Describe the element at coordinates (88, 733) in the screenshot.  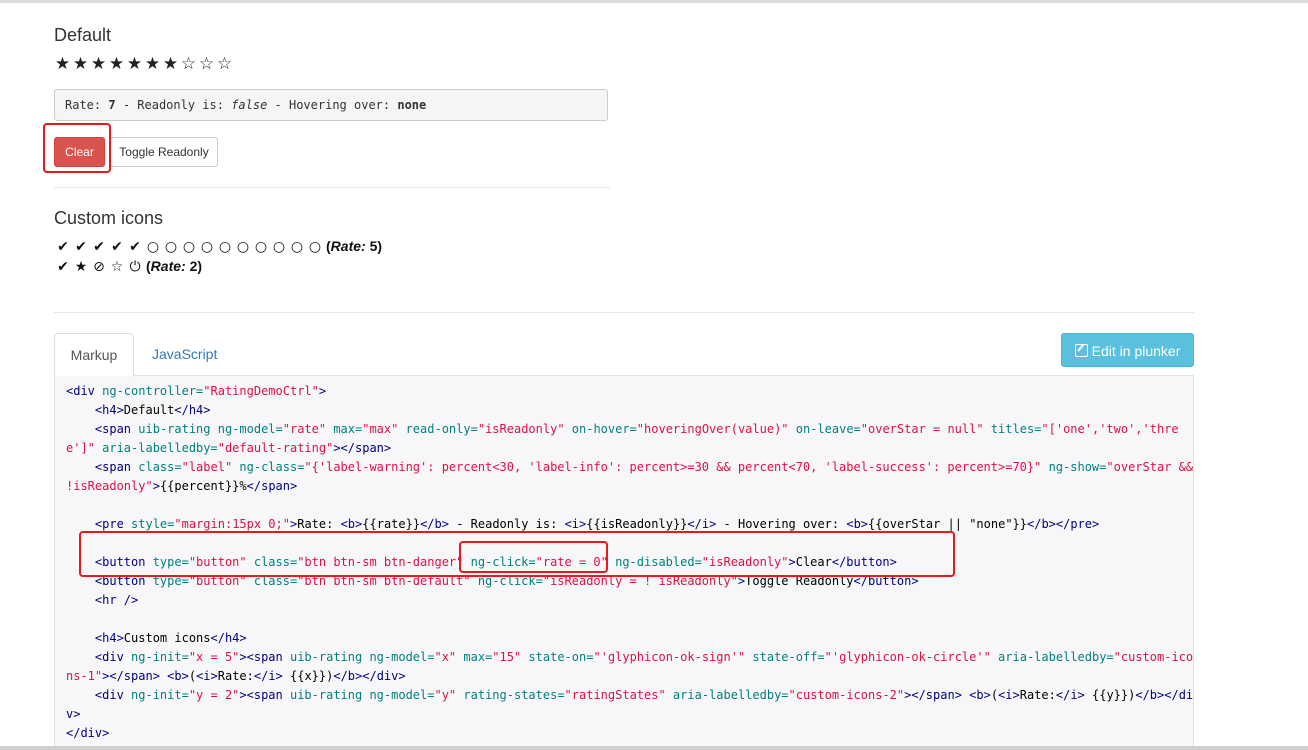
I see `code-token: </div>` at that location.